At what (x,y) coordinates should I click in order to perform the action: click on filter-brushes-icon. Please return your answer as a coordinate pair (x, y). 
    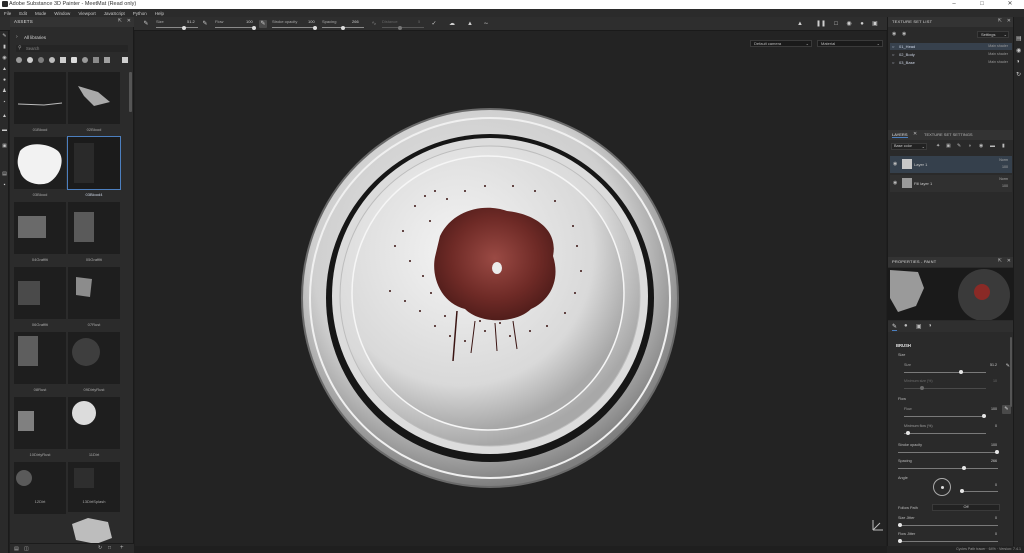
    Looking at the image, I should click on (74, 60).